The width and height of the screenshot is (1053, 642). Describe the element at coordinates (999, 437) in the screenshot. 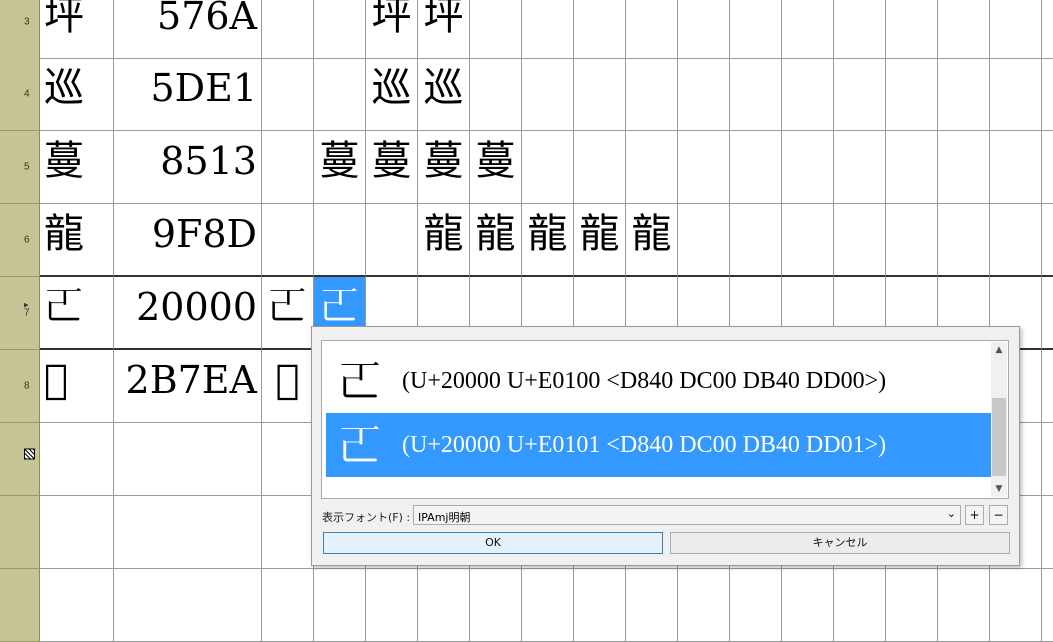

I see `scrollbar-thumb` at that location.